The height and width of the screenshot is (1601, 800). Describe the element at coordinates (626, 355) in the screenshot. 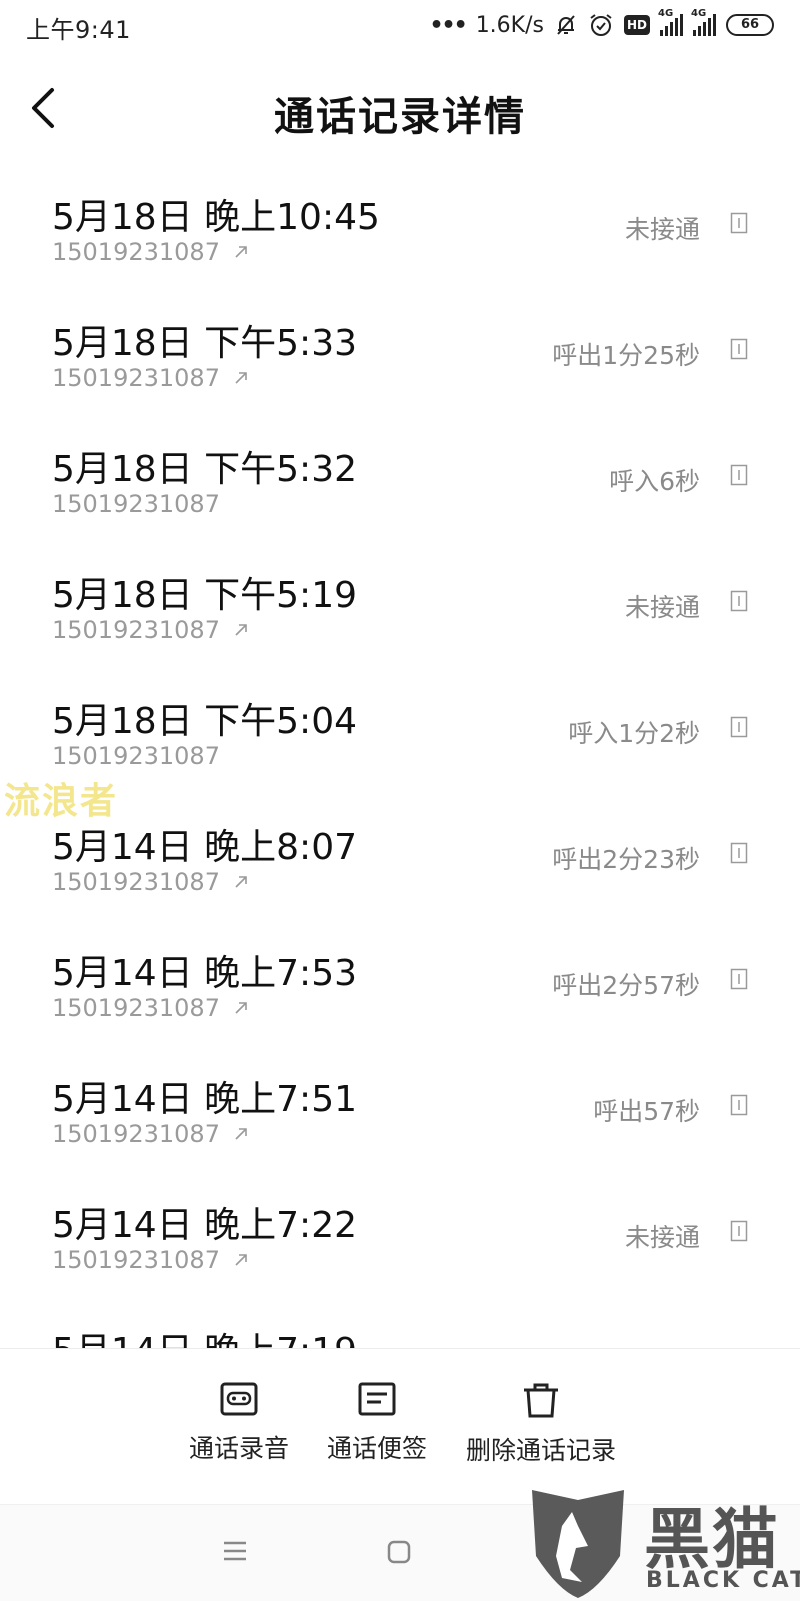

I see `call-status: 呼出1分25秒` at that location.